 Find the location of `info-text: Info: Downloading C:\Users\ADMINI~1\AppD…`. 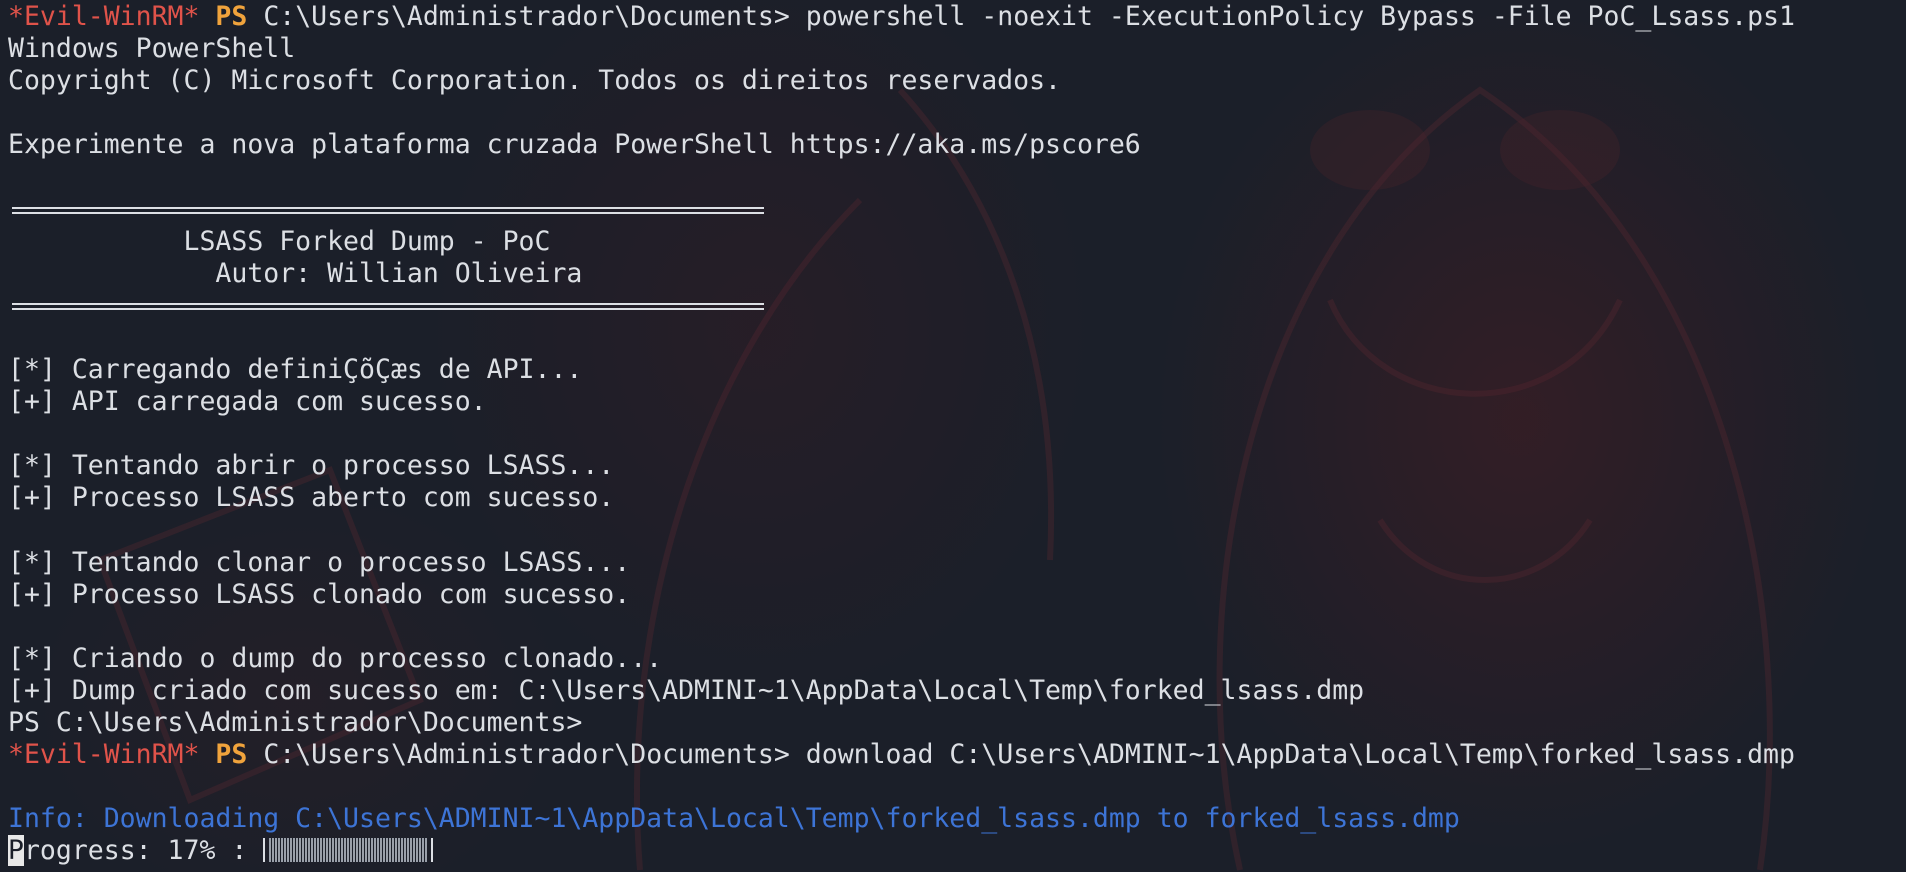

info-text: Info: Downloading C:\Users\ADMINI~1\AppD… is located at coordinates (734, 819).